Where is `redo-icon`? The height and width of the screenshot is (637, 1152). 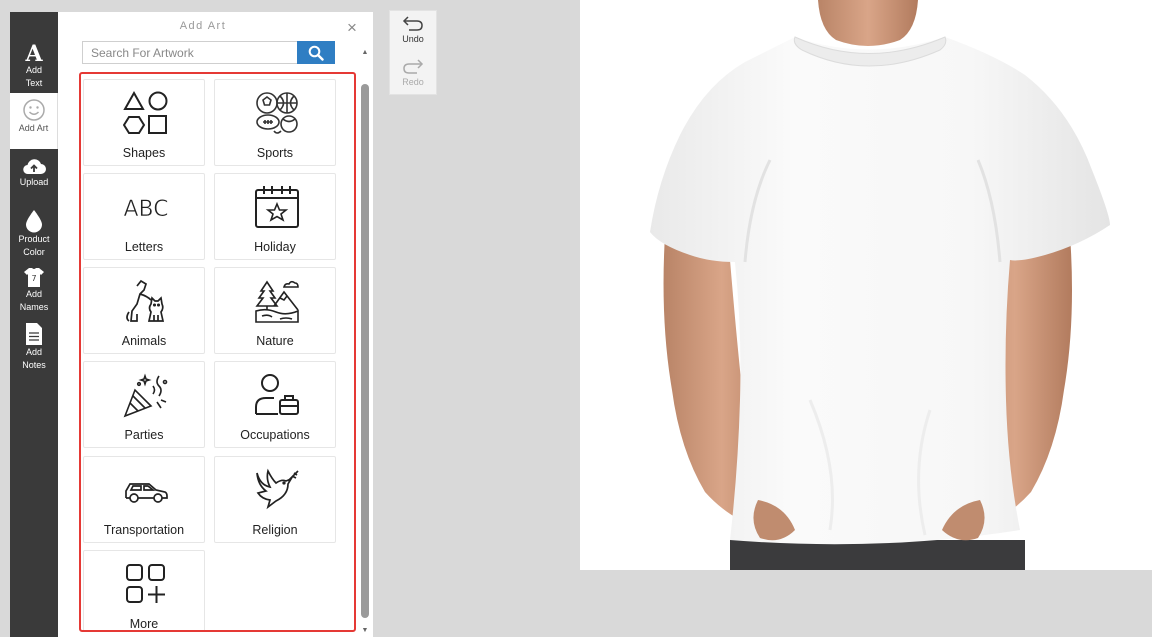 redo-icon is located at coordinates (413, 66).